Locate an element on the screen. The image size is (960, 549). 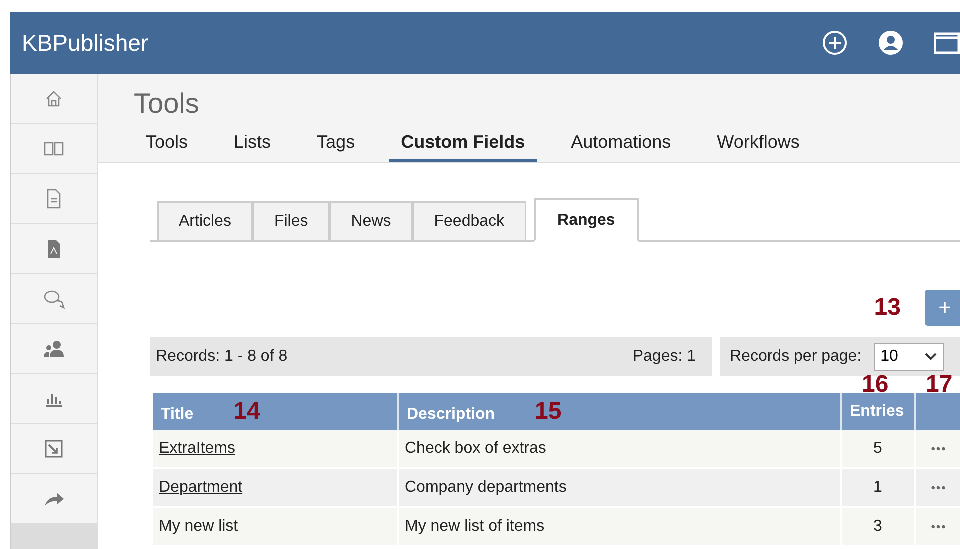
sub-tab: Files is located at coordinates (291, 221).